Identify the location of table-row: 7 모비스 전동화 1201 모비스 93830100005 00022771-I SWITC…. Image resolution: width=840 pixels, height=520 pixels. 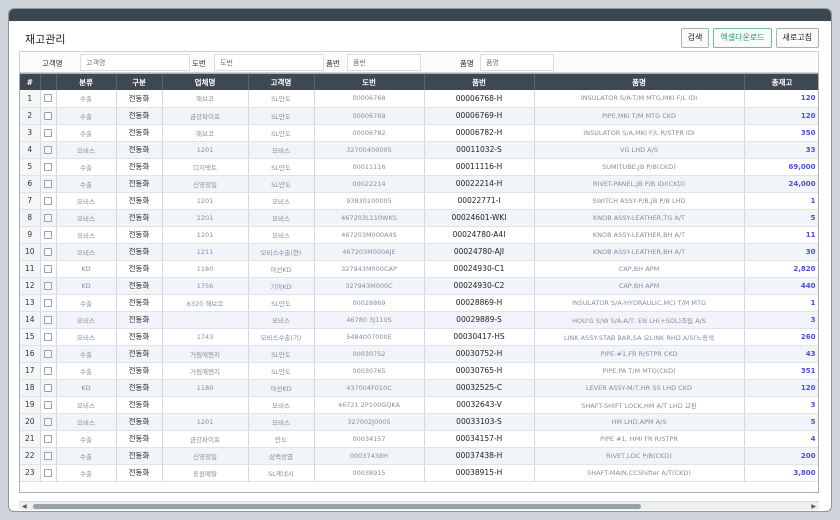
(419, 201).